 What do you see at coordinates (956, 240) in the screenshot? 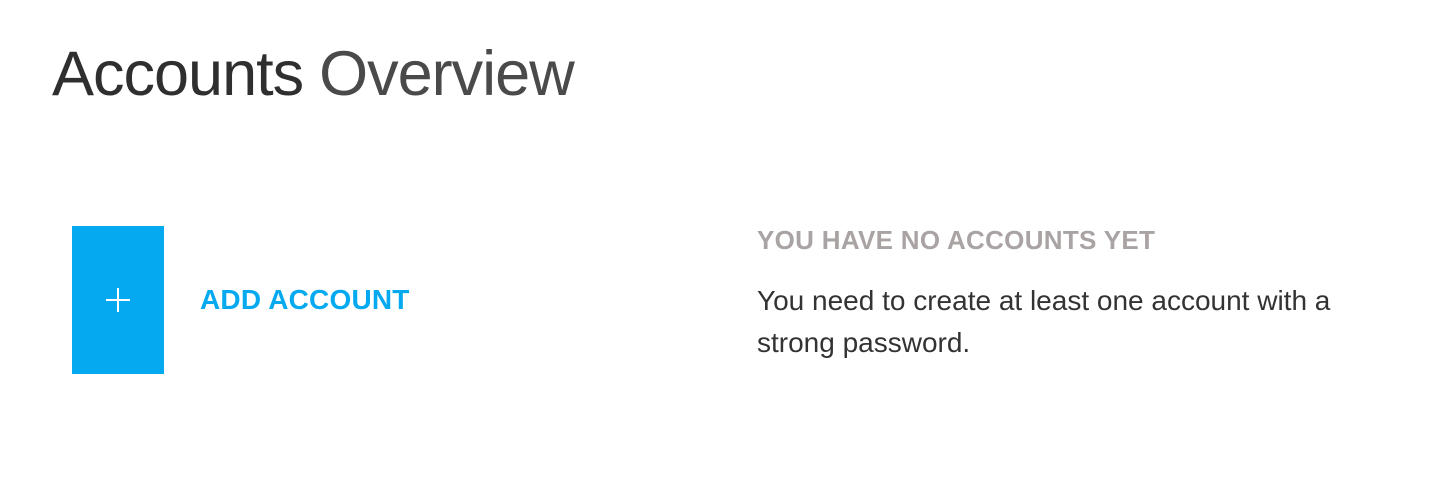
I see `empty-state-heading: YOU HAVE NO ACCOUNTS YET` at bounding box center [956, 240].